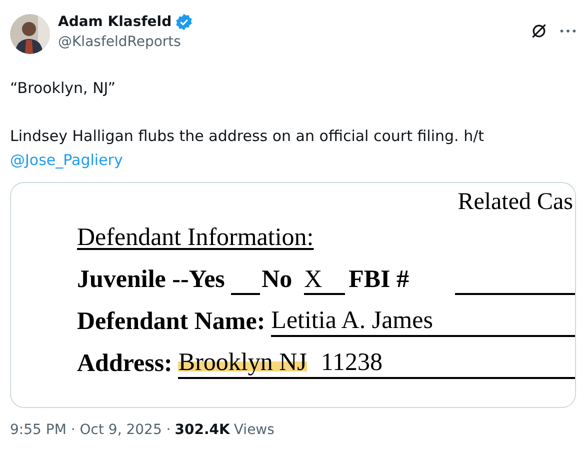  Describe the element at coordinates (352, 321) in the screenshot. I see `form-value: Letitia A. James` at that location.